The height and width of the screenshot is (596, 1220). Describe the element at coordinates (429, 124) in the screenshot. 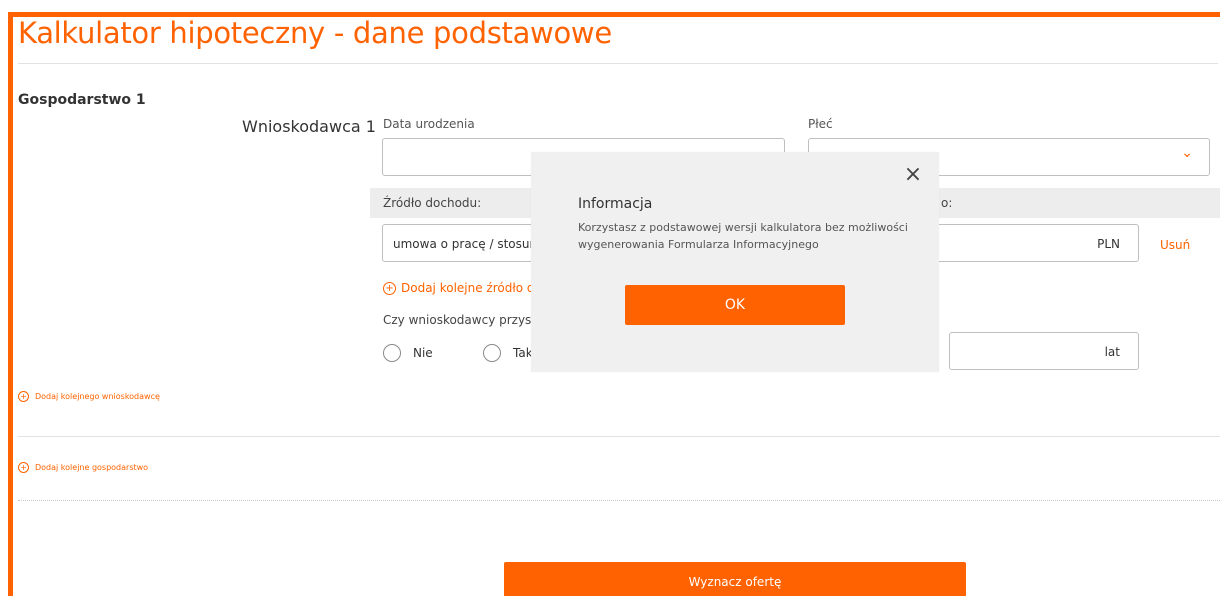

I see `birth-date-label: Data urodzenia` at that location.